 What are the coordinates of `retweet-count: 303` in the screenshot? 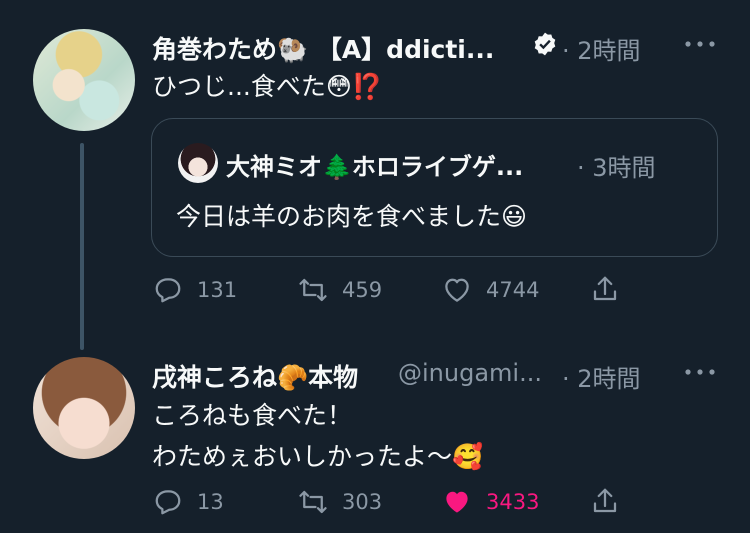 It's located at (362, 502).